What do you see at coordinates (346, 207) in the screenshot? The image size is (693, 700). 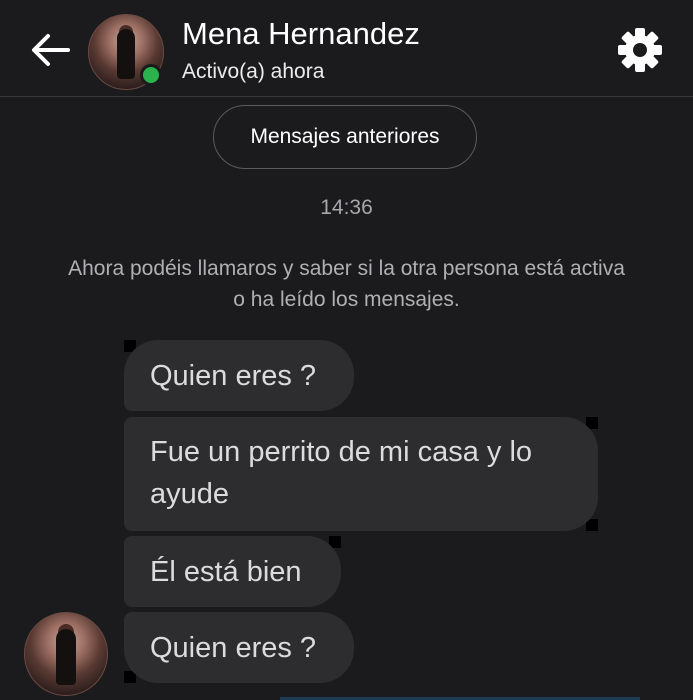 I see `message-timestamp: 14:36` at bounding box center [346, 207].